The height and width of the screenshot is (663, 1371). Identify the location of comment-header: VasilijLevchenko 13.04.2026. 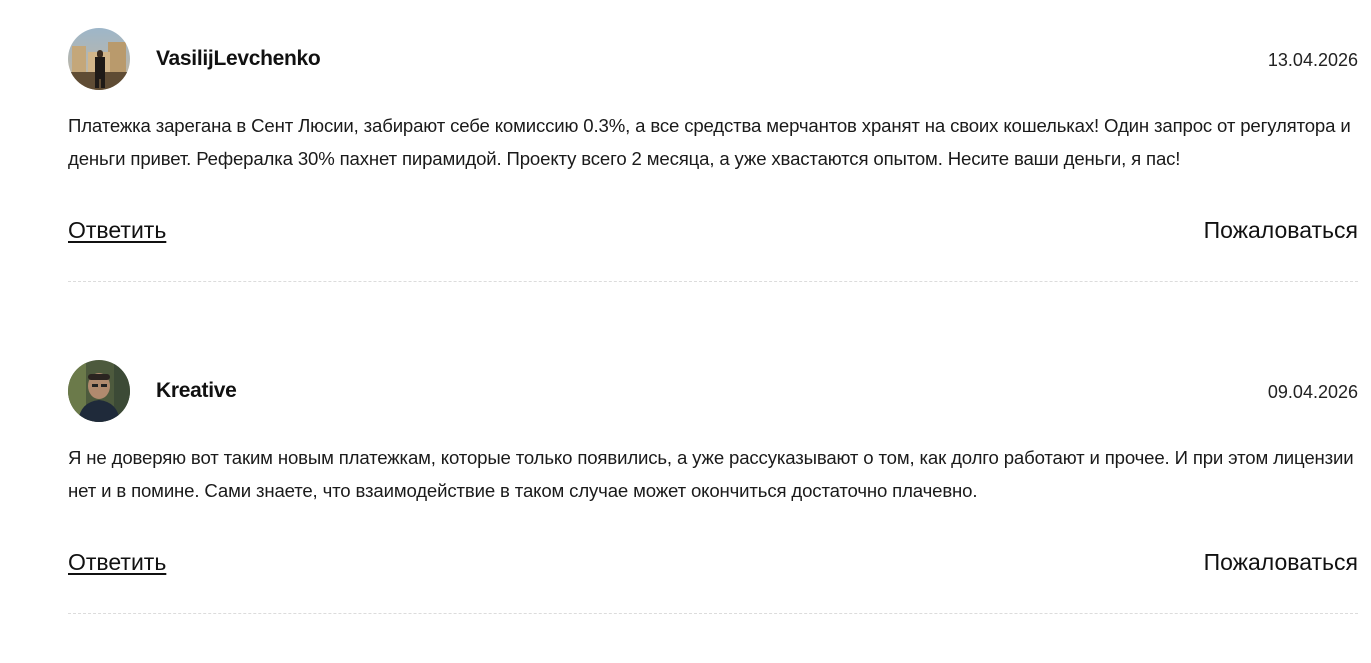
(713, 59).